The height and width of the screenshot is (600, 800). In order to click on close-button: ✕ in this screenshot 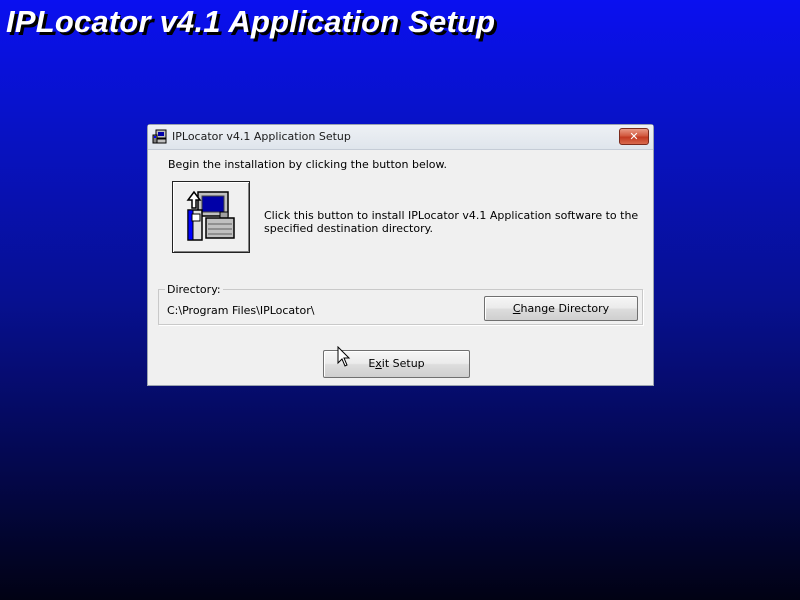, I will do `click(634, 136)`.